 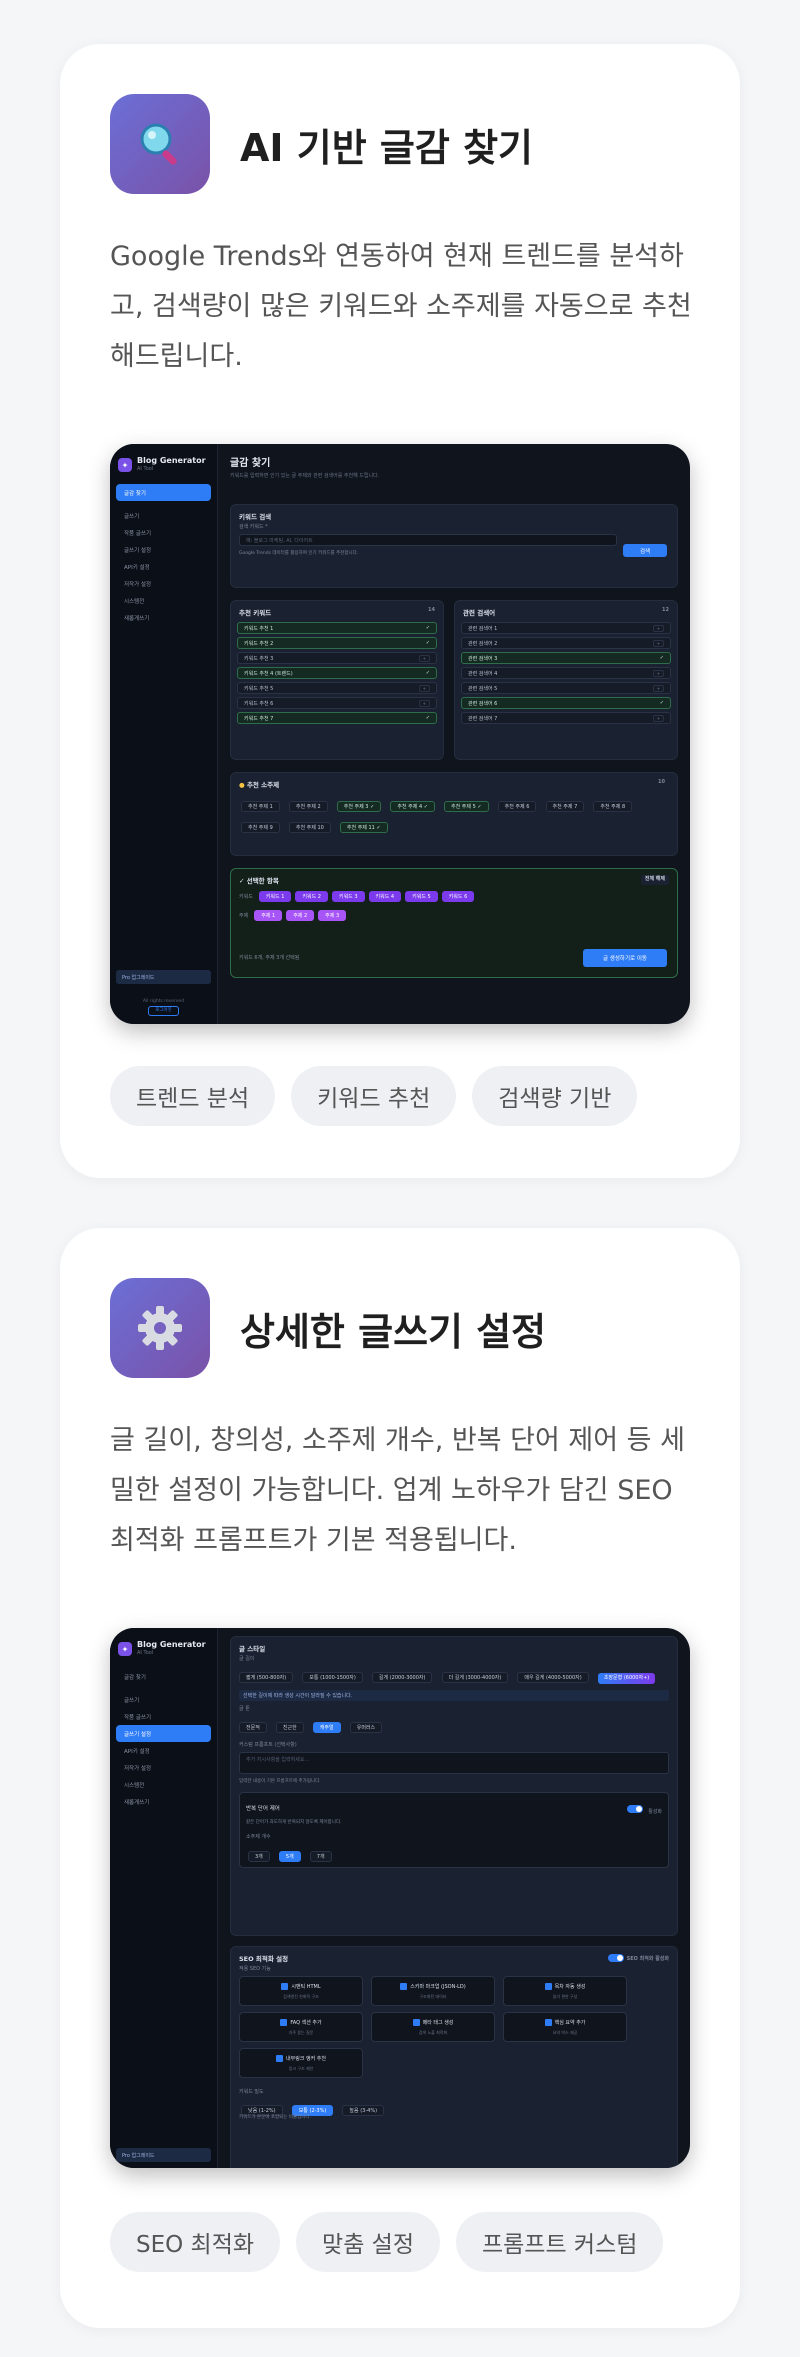 I want to click on feature-header: AI 기반 글감 찾기, so click(x=321, y=144).